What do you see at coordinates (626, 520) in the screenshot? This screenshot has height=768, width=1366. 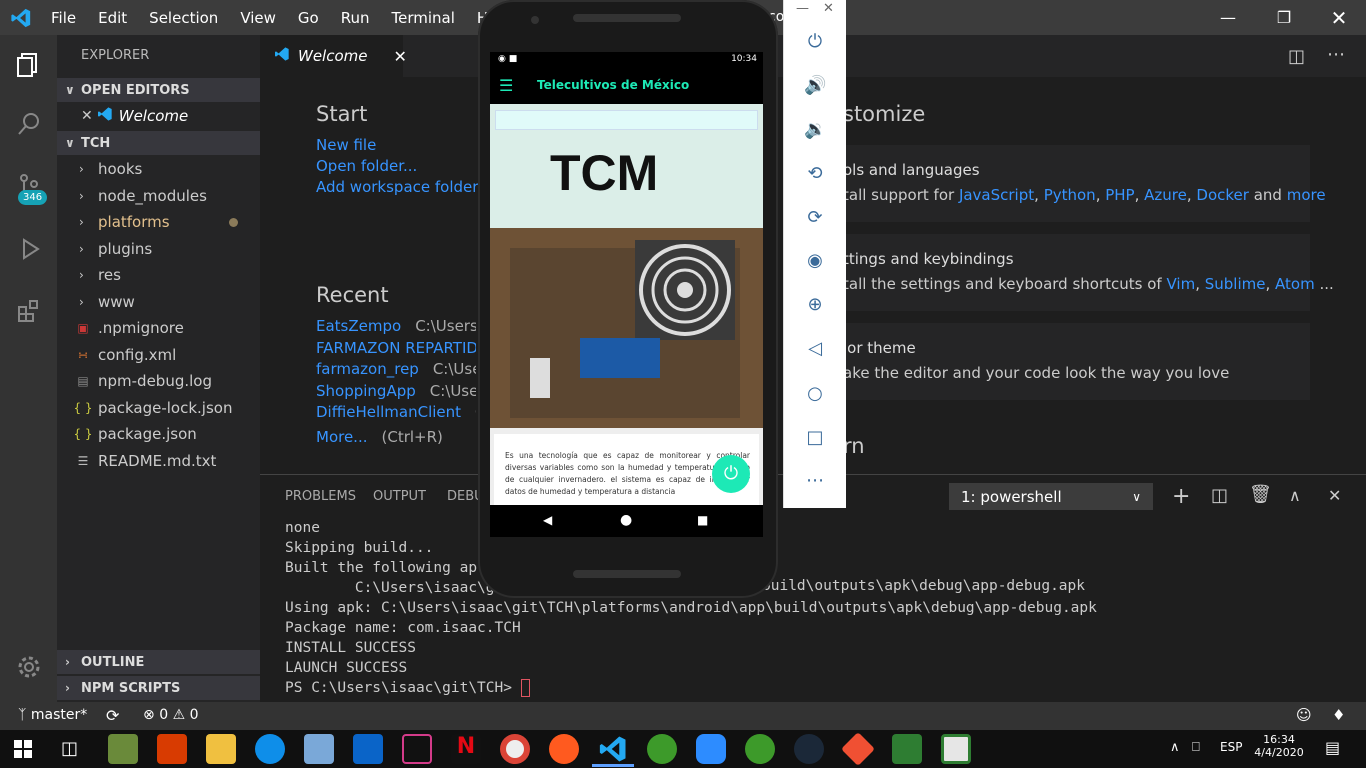 I see `home-nav-icon: ●` at bounding box center [626, 520].